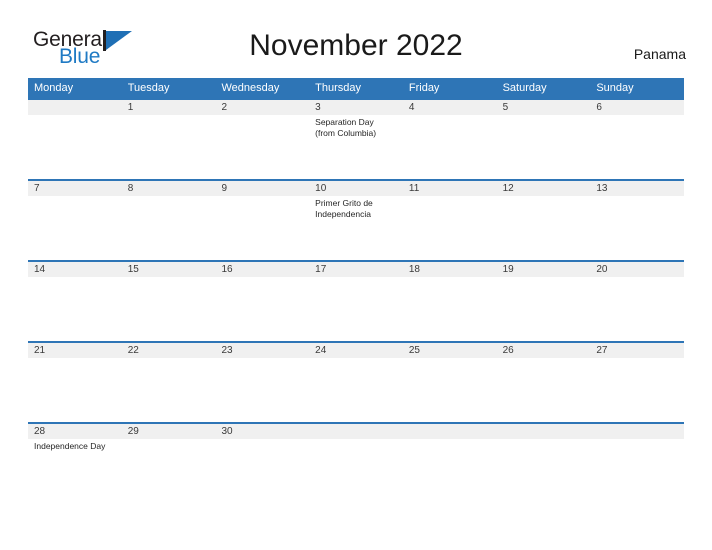 The height and width of the screenshot is (550, 712). What do you see at coordinates (168, 107) in the screenshot?
I see `calendar-day-number: 1` at bounding box center [168, 107].